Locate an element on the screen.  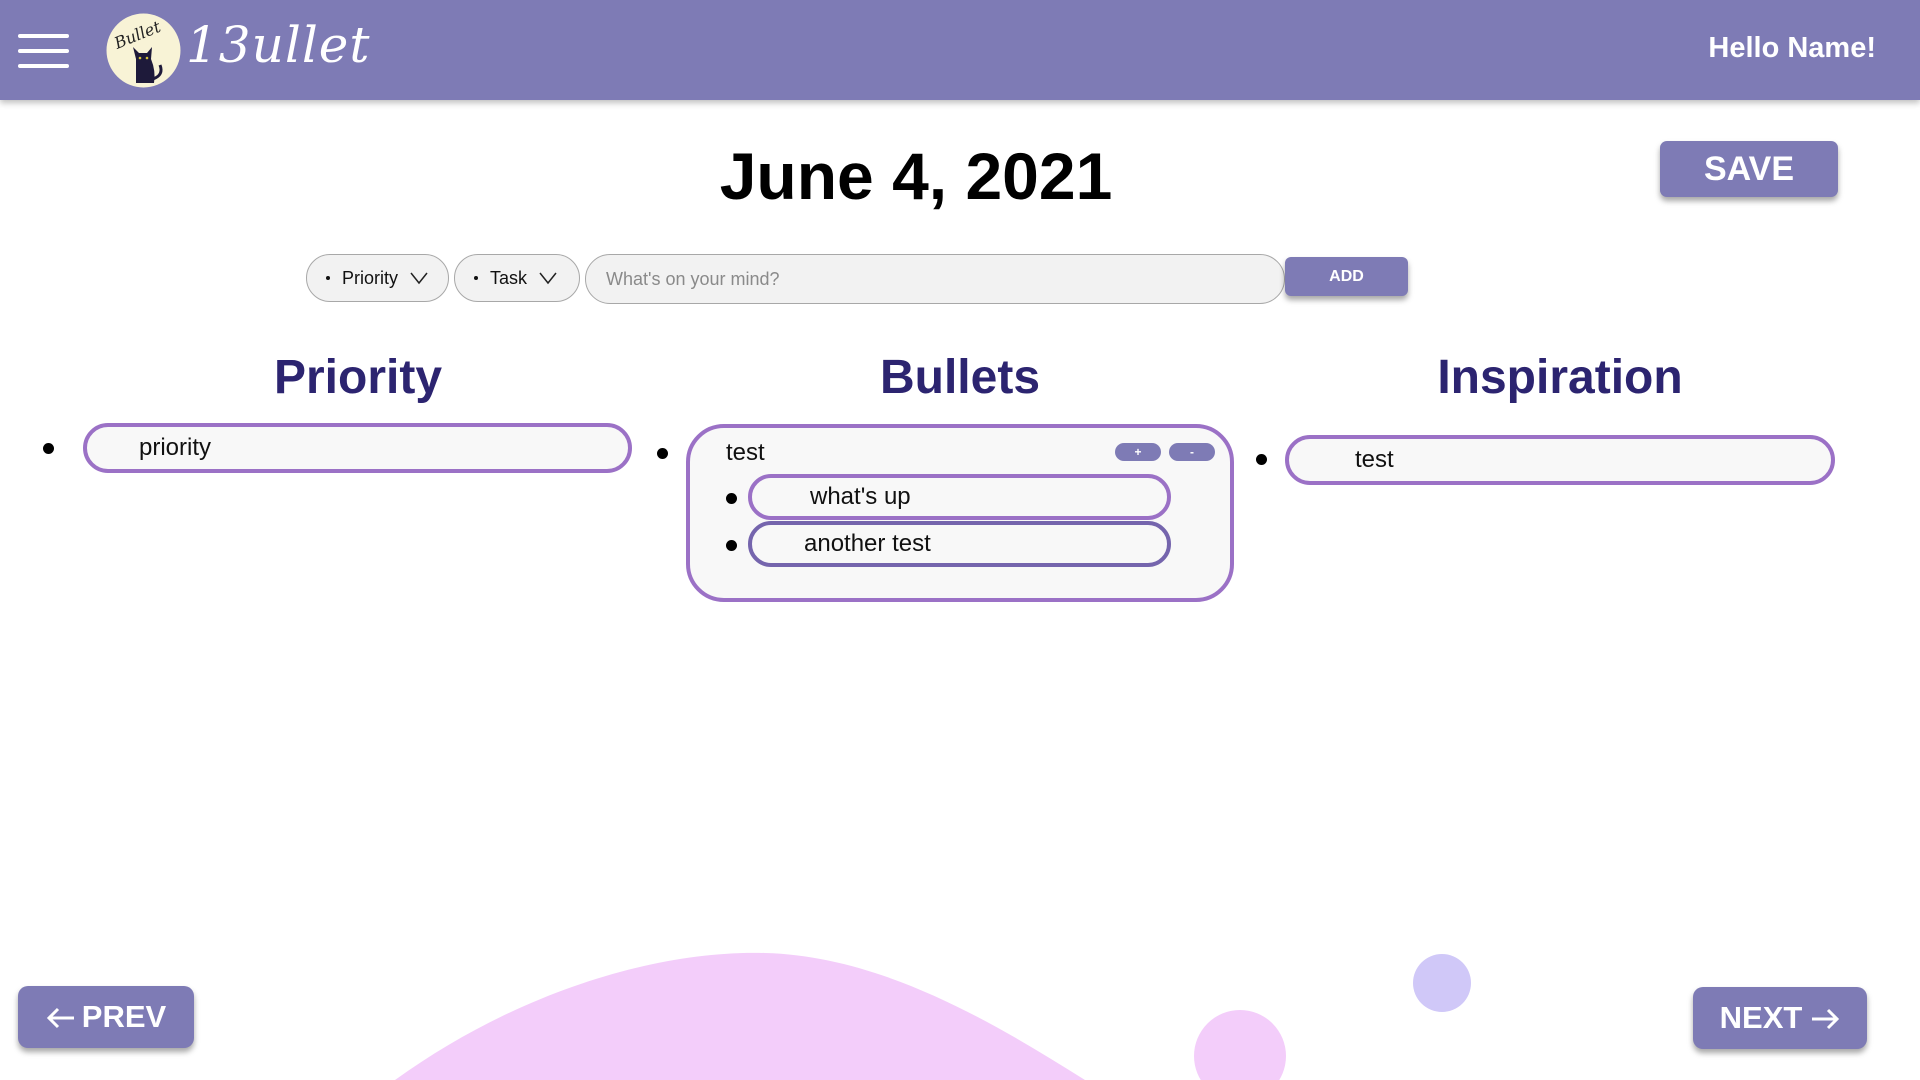
app-wordmark: 13ullet is located at coordinates (278, 45).